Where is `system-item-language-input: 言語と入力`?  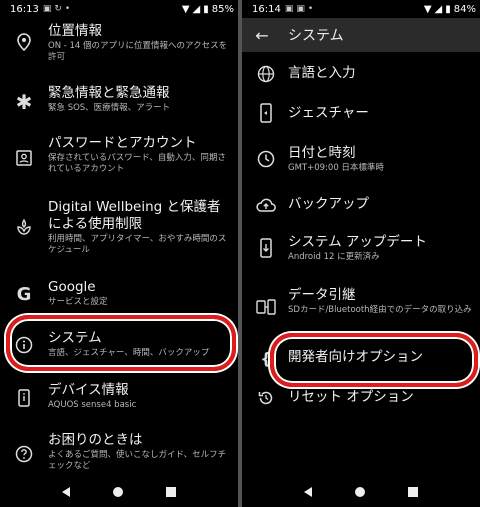
system-item-language-input: 言語と入力 is located at coordinates (361, 74).